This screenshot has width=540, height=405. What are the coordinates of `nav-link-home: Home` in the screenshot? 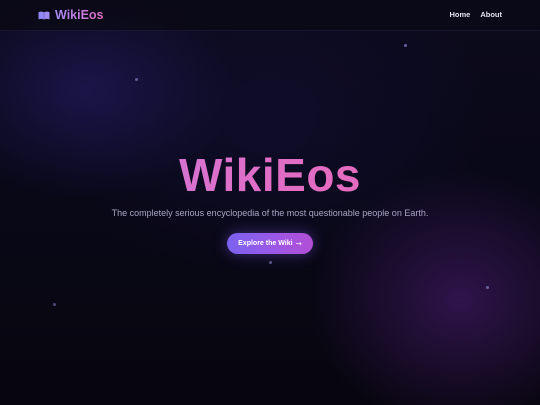 It's located at (459, 15).